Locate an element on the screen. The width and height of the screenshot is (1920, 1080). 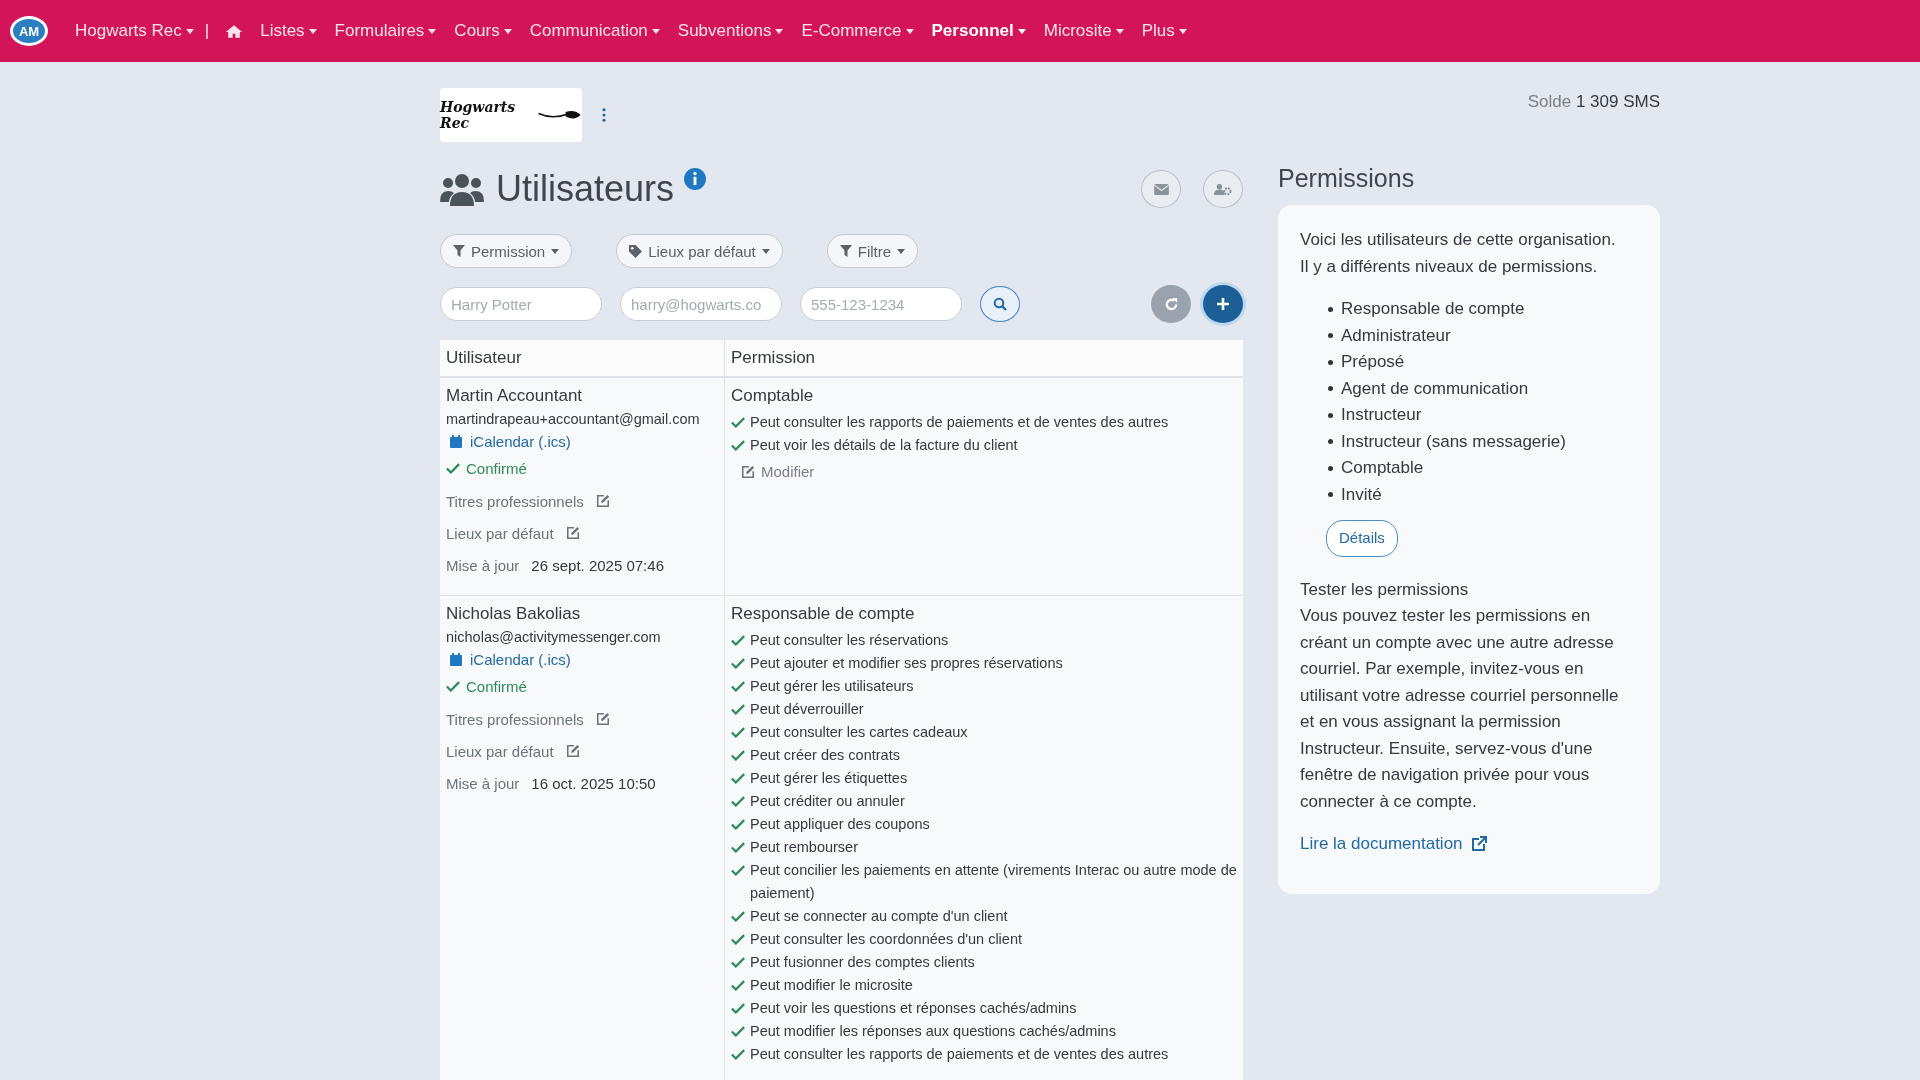
nav-menu-item: Subventions is located at coordinates (730, 31).